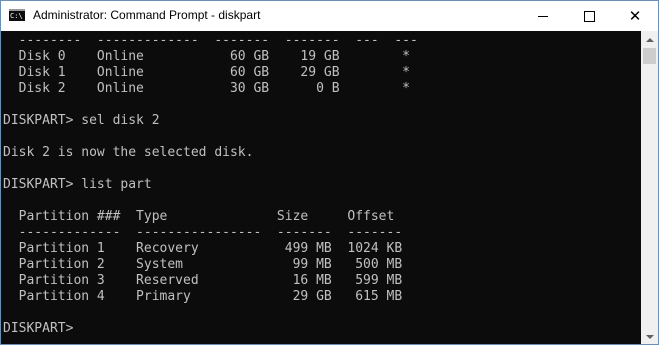  I want to click on console-line: DISKPART> sel disk 2, so click(81, 120).